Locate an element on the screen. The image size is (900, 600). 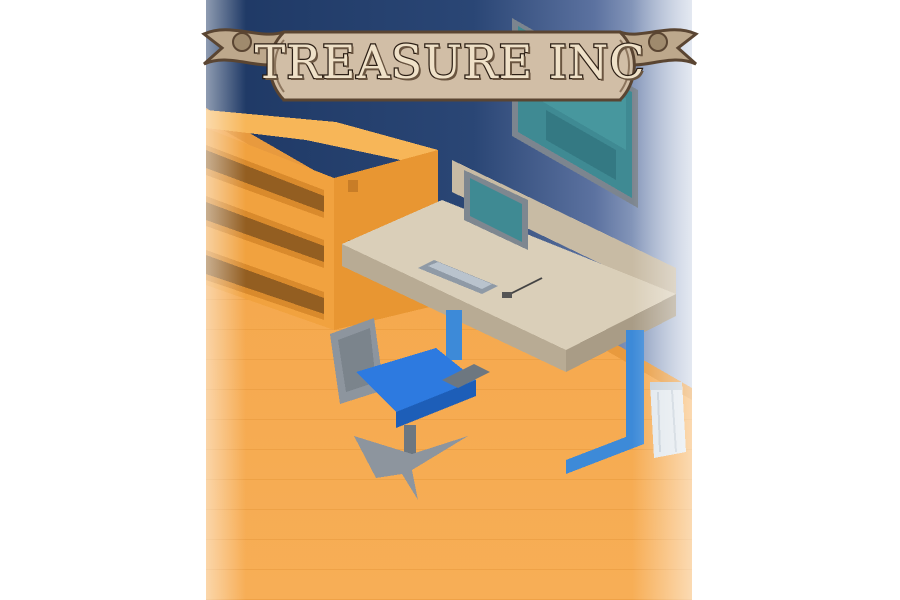
game-title: TREASURE INC is located at coordinates (449, 62).